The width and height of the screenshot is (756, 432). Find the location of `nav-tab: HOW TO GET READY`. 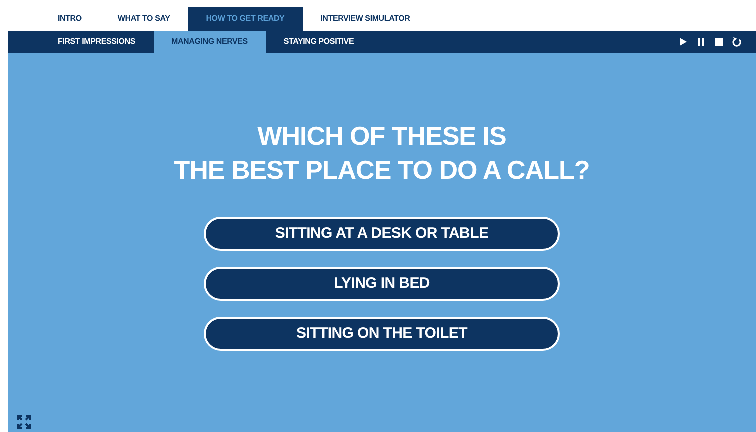

nav-tab: HOW TO GET READY is located at coordinates (245, 19).